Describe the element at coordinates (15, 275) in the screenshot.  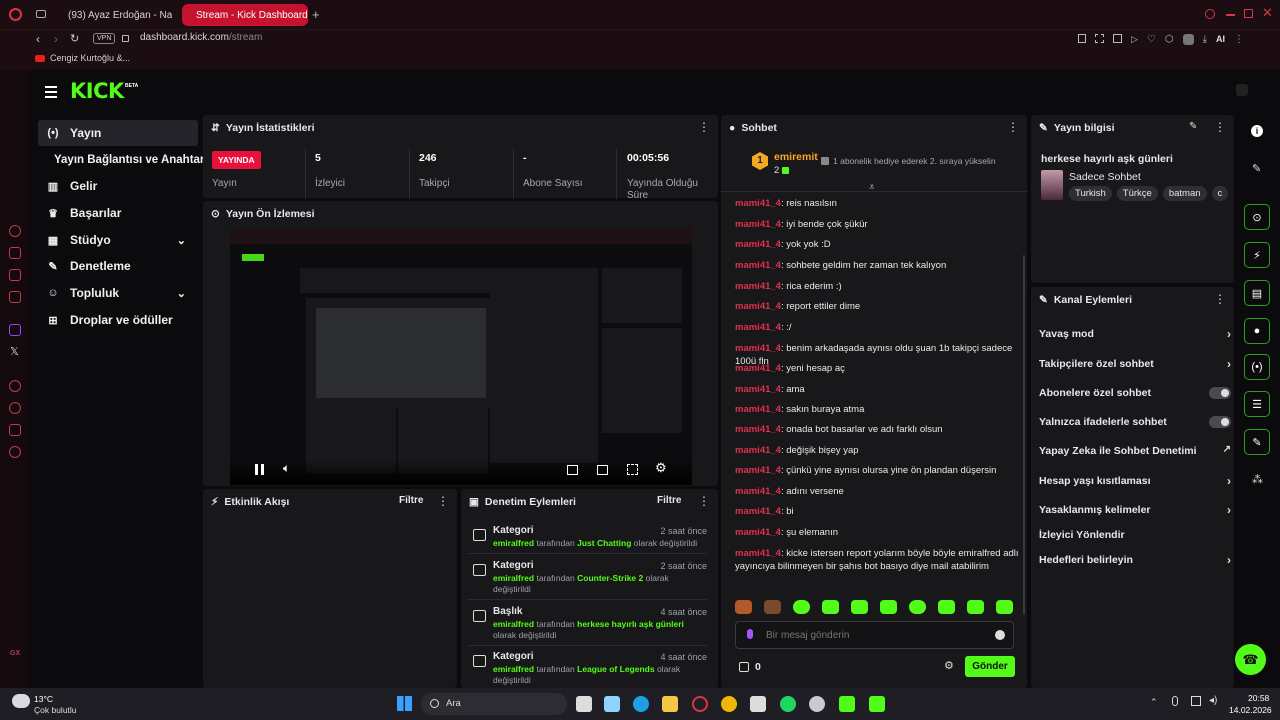
I see `opera-instagram-icon` at that location.